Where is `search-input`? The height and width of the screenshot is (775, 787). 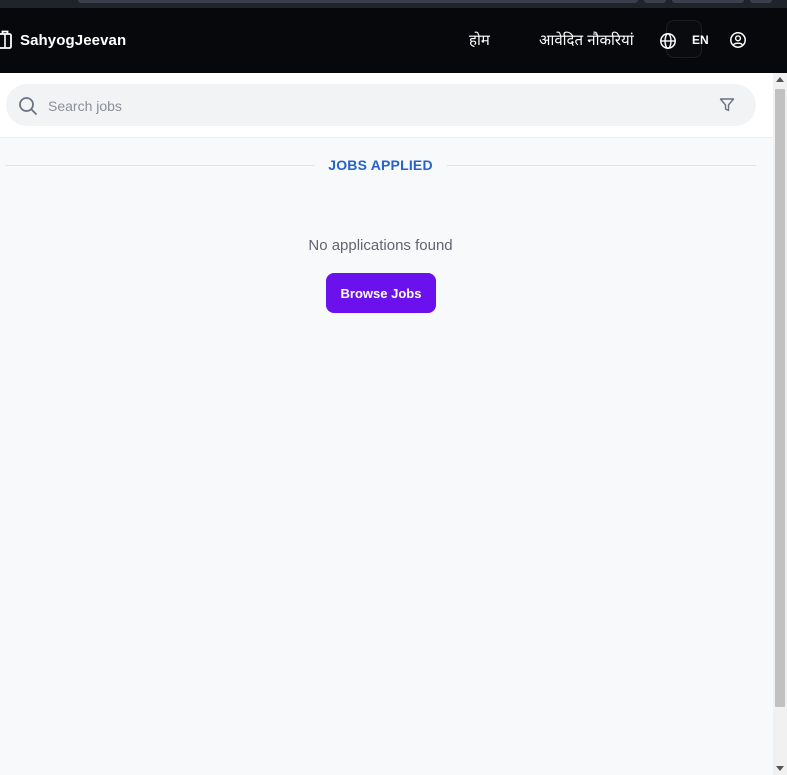
search-input is located at coordinates (368, 106).